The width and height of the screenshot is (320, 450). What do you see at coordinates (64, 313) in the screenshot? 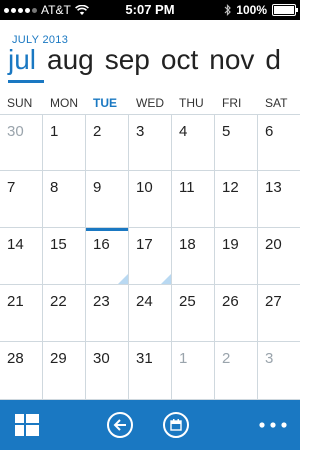
I see `day-cell: 22` at bounding box center [64, 313].